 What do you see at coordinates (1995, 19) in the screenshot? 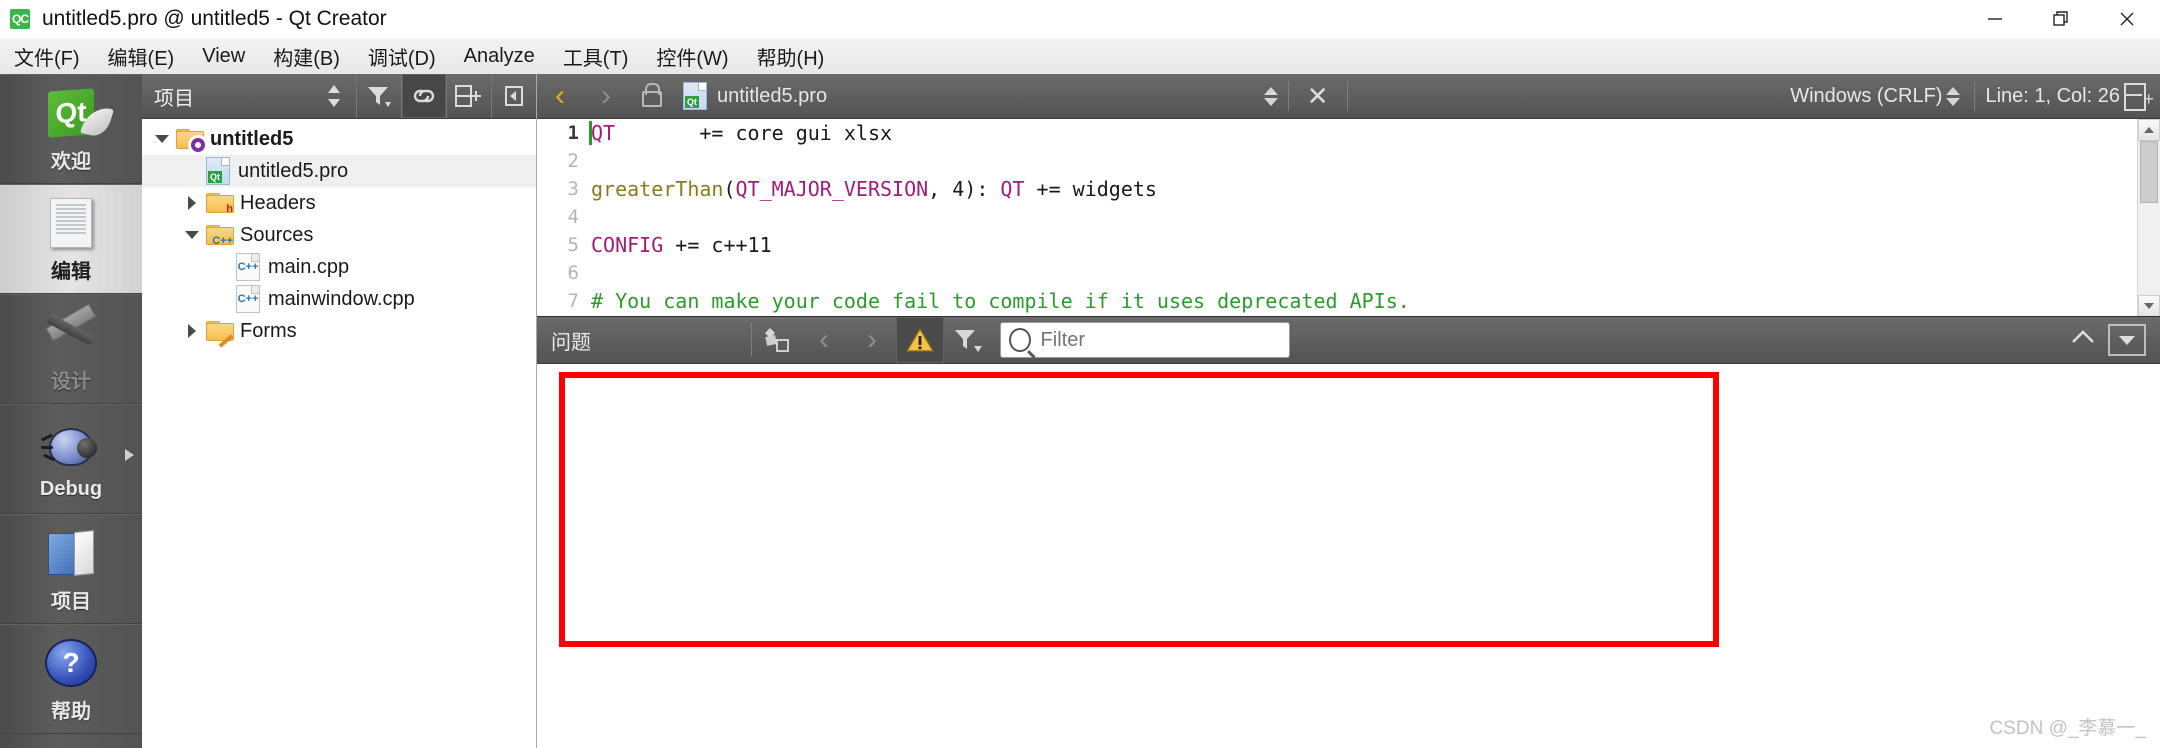
I see `minimize-button` at bounding box center [1995, 19].